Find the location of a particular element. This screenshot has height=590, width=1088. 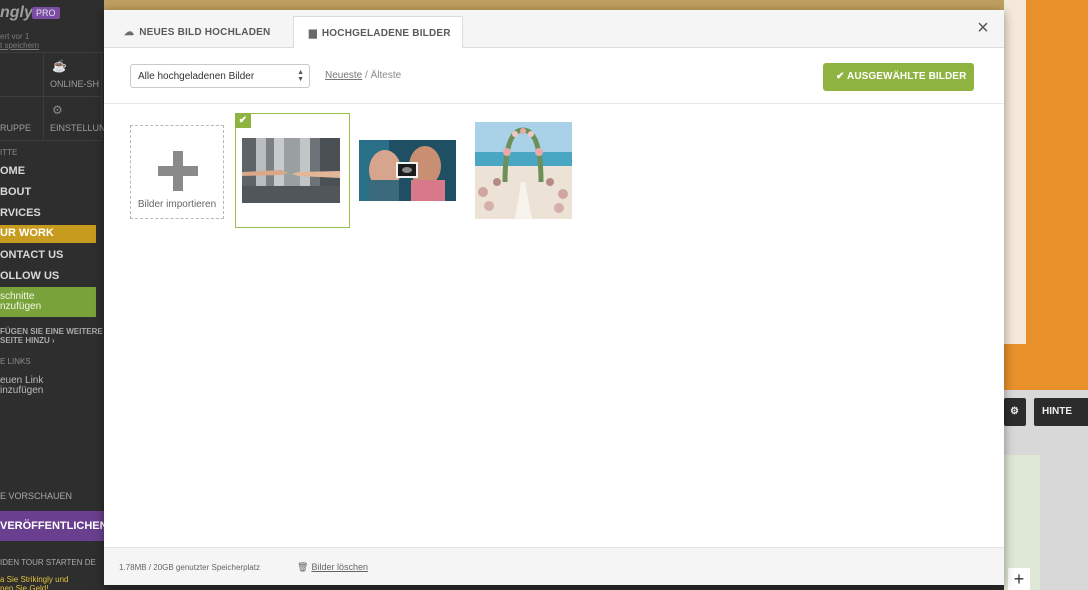

import-label: Bilder importieren is located at coordinates (177, 204).